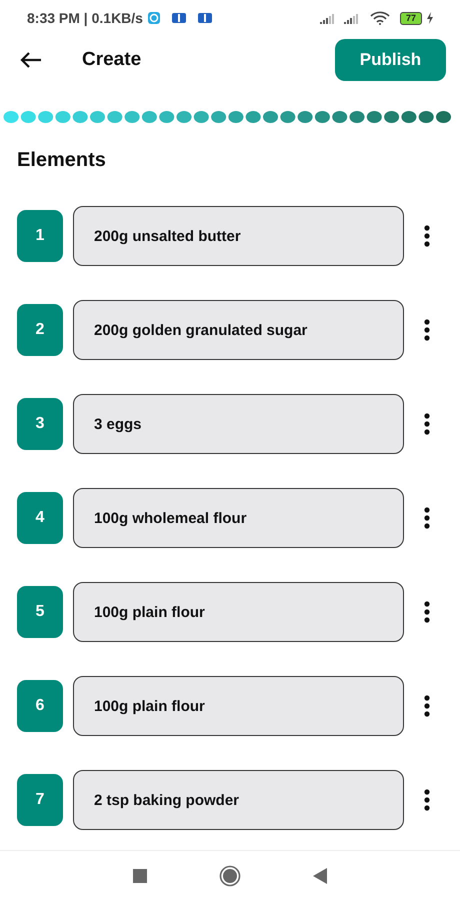 This screenshot has width=460, height=900. I want to click on status-text: 8:33 PM | 0.1KB/s, so click(85, 18).